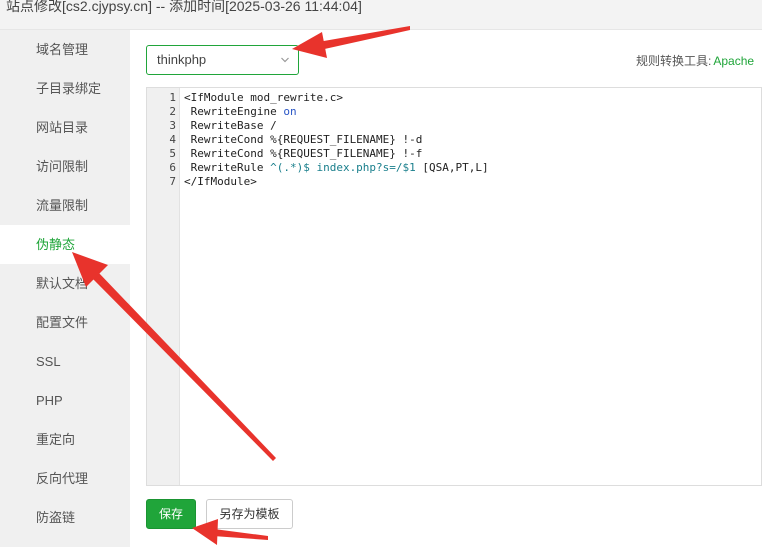  Describe the element at coordinates (263, 97) in the screenshot. I see `line-text: <IfModule mod_rewrite.c>` at that location.